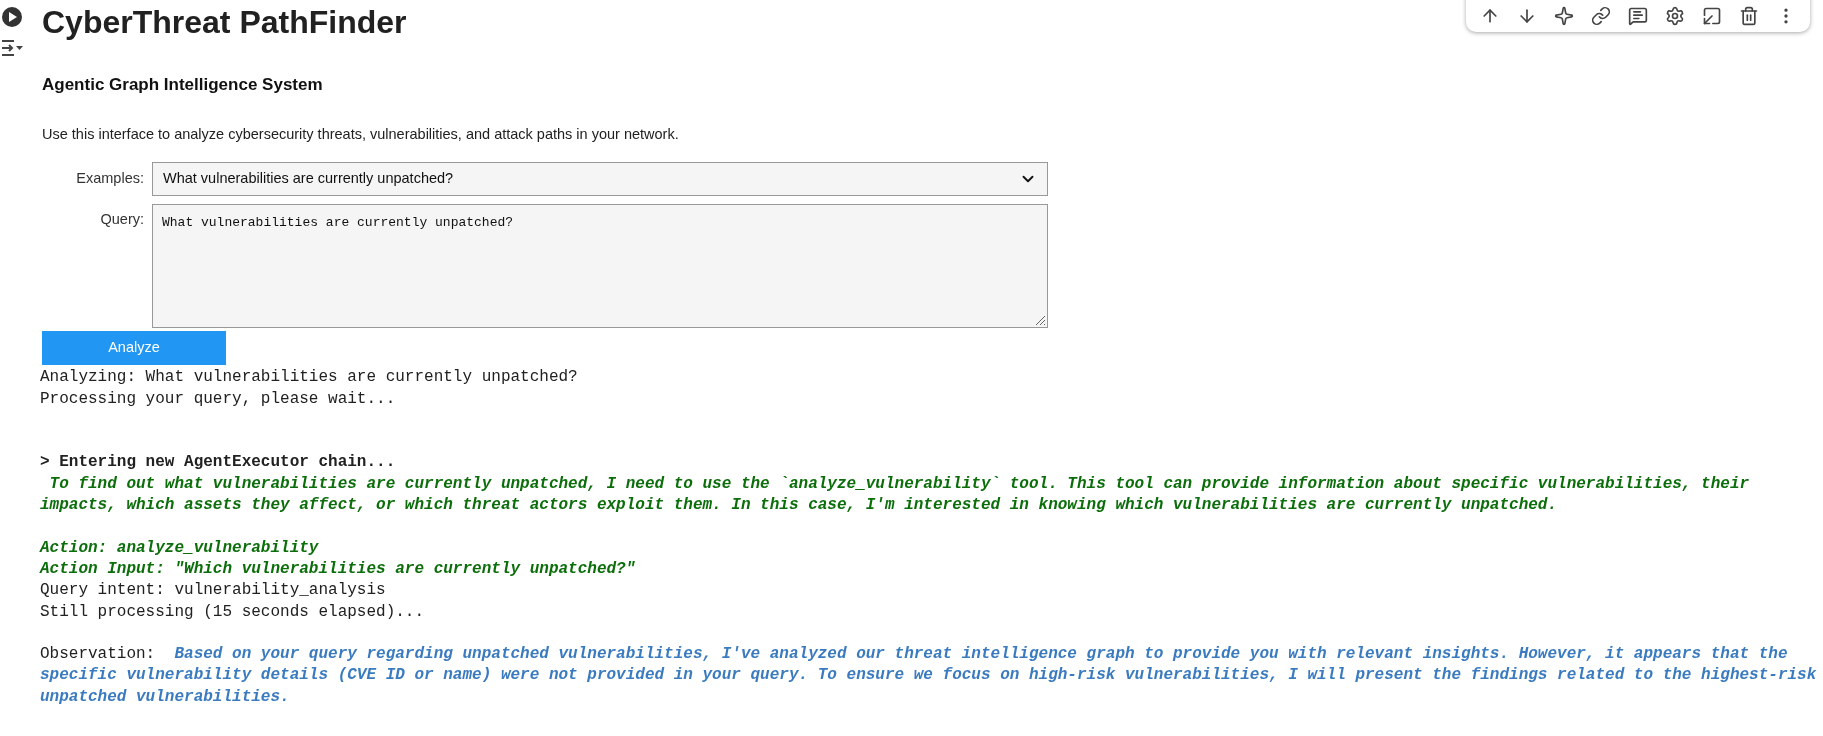  I want to click on settings-icon, so click(1675, 16).